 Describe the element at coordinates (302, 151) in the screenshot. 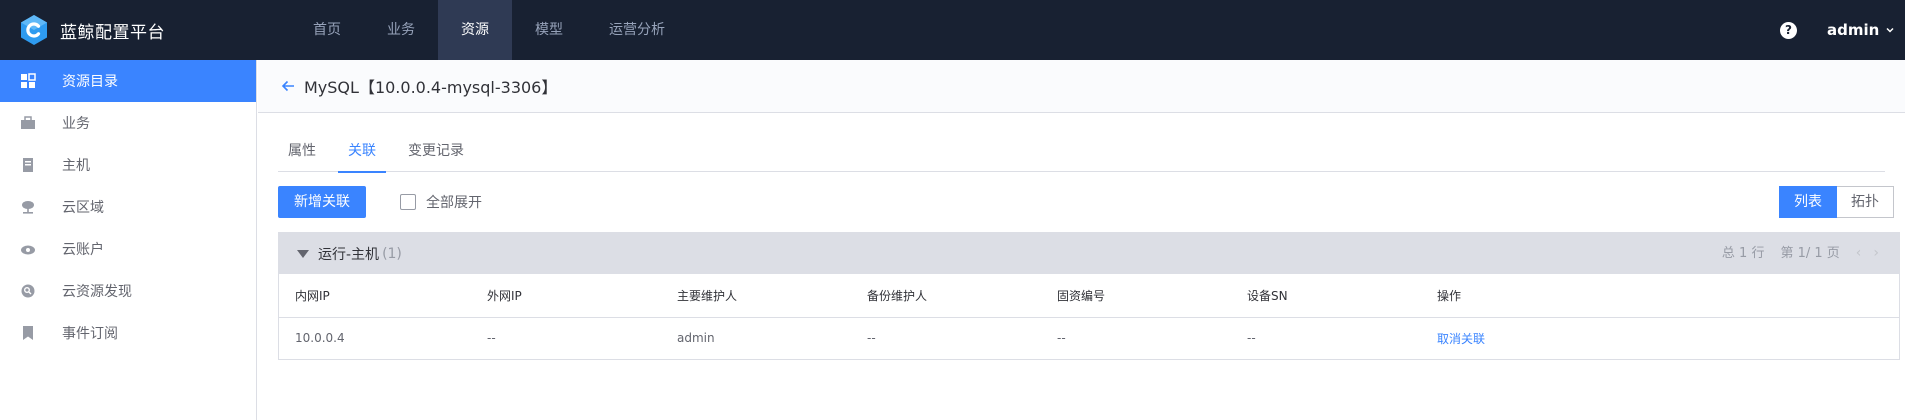

I see `tab-attributes: 属性` at that location.